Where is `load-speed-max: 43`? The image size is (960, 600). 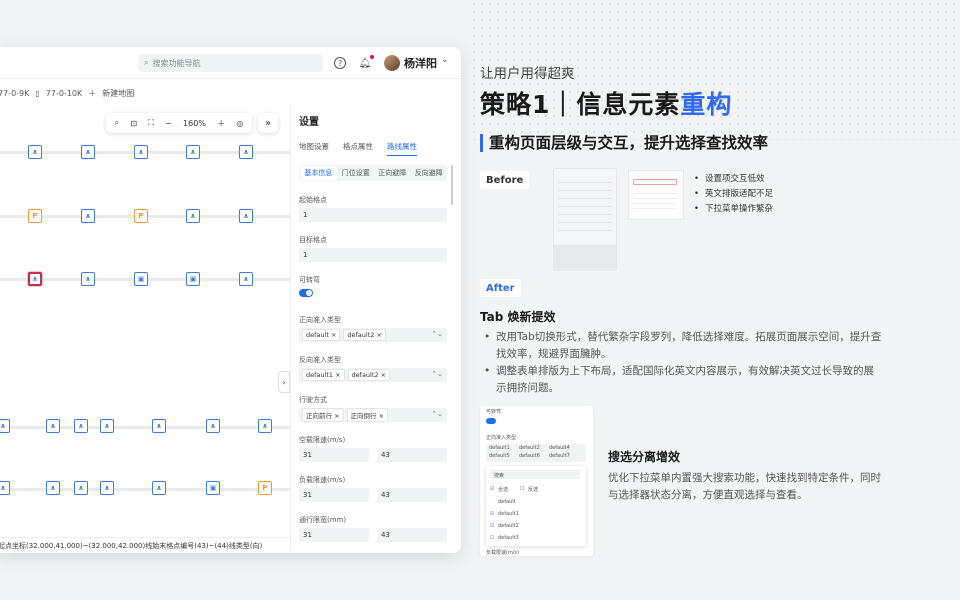 load-speed-max: 43 is located at coordinates (412, 495).